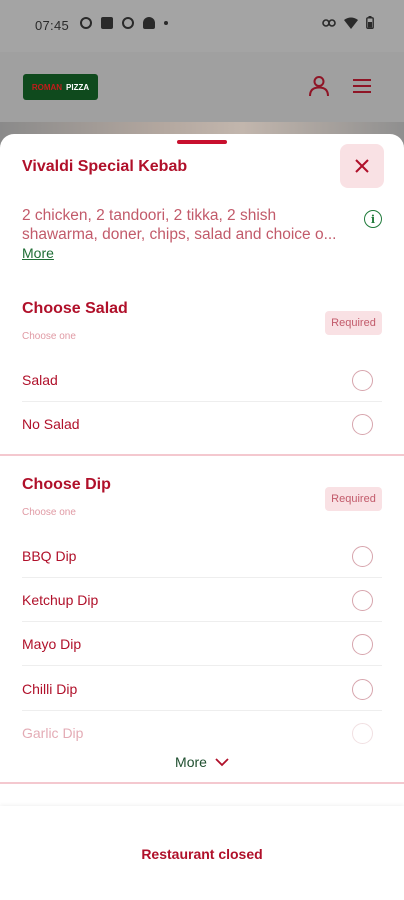 The image size is (404, 900). Describe the element at coordinates (202, 26) in the screenshot. I see `status-bar: 07:45` at that location.